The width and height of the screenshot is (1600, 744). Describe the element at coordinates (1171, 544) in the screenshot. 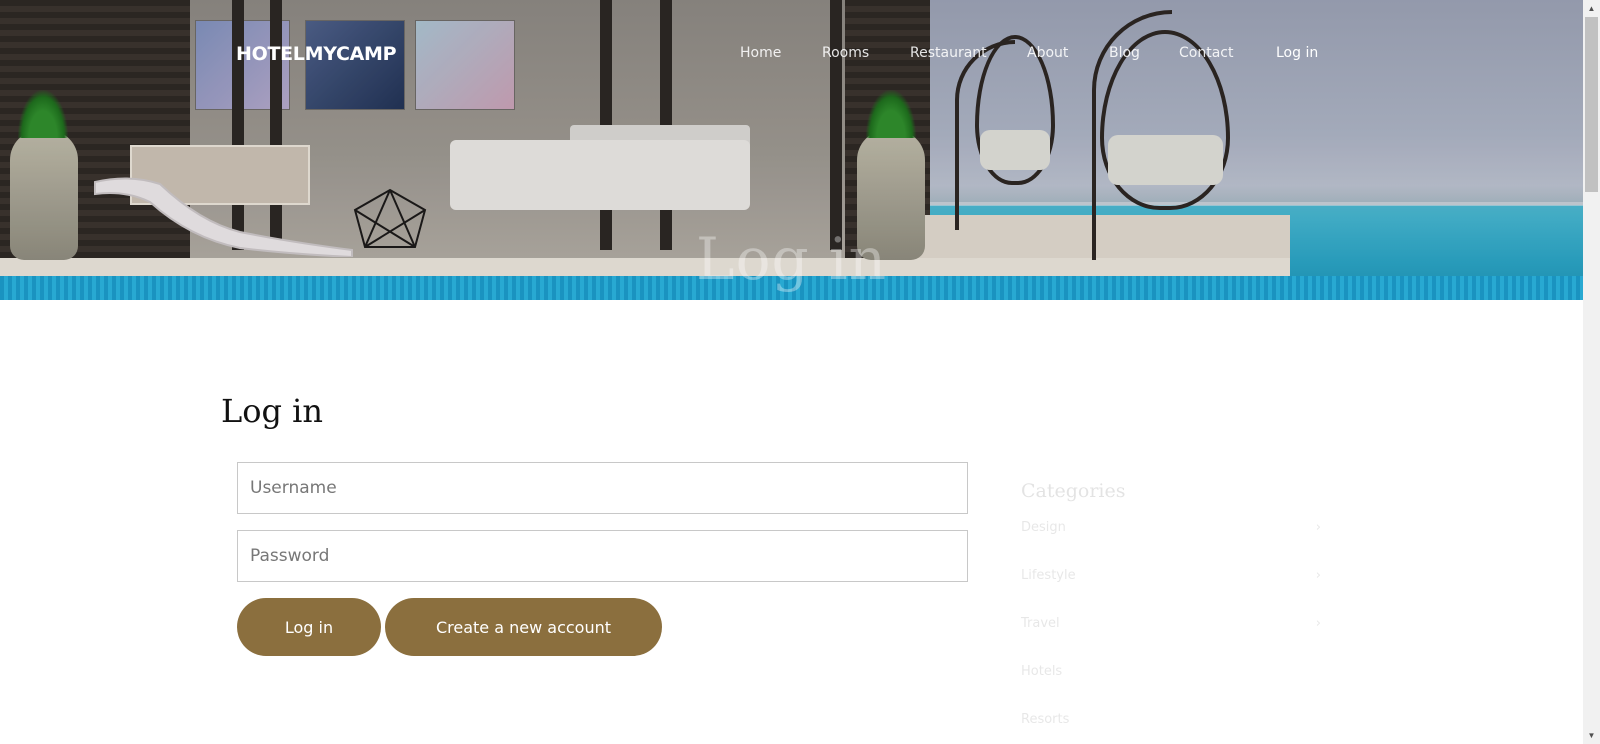

I see `category-item: Design ›` at that location.